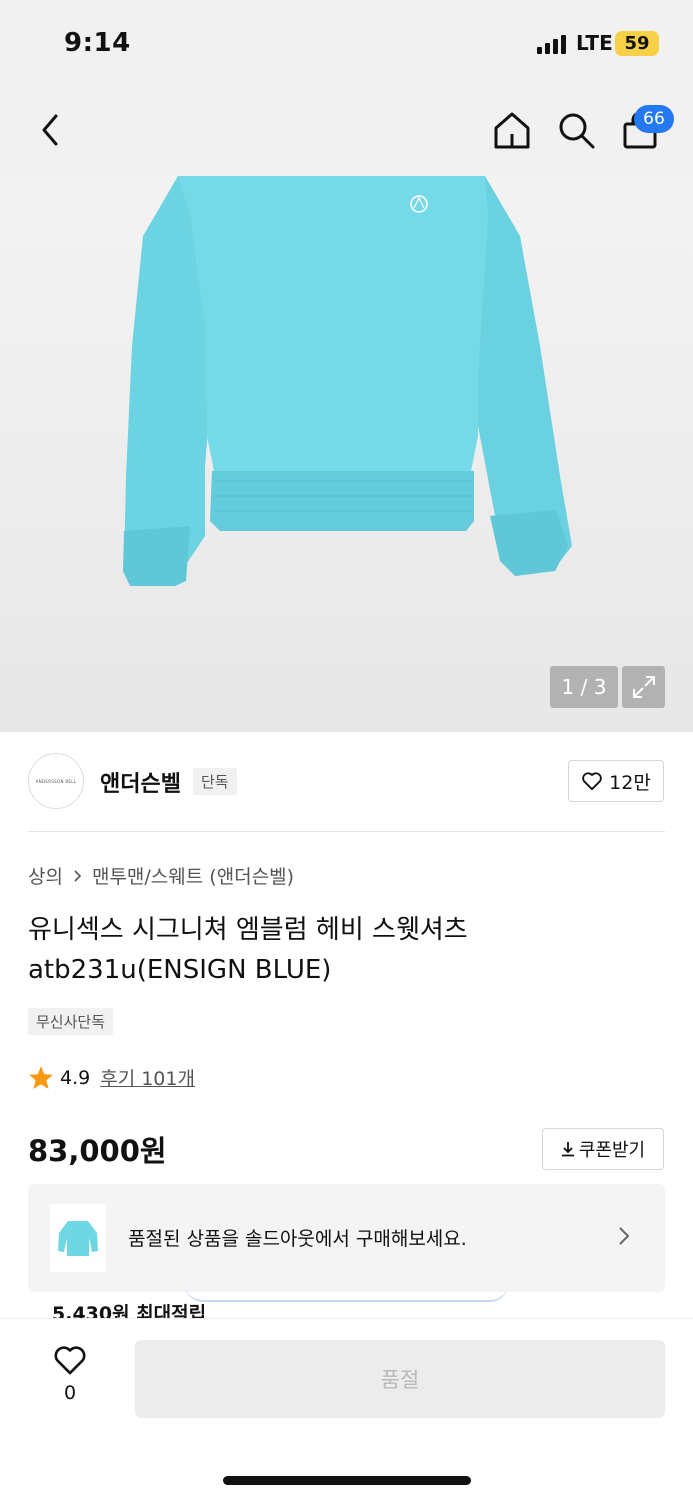 The image size is (693, 1500). I want to click on wishlist-count: 0, so click(70, 1393).